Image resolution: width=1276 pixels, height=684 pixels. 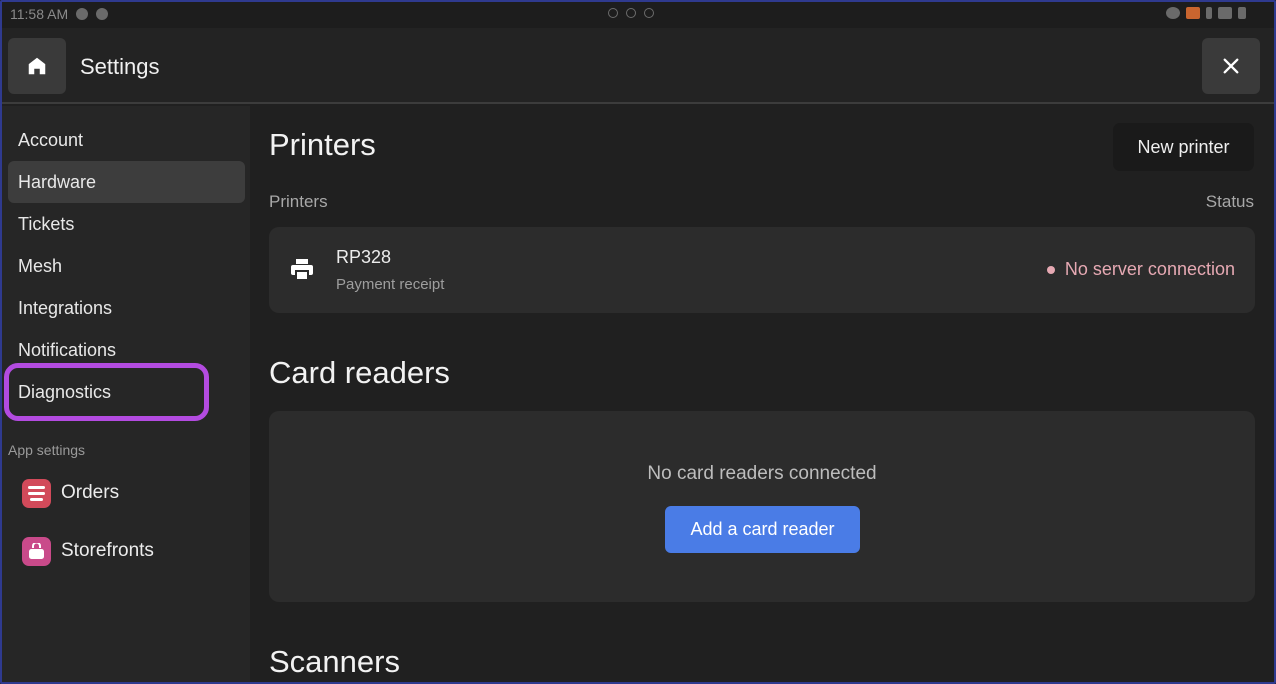 I want to click on status-column-header: Status, so click(x=1229, y=201).